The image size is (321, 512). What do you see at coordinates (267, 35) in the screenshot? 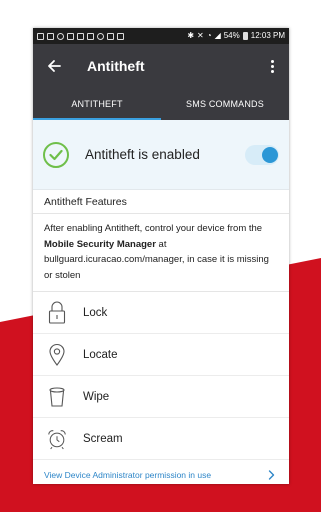
I see `clock: 12:03 PM` at bounding box center [267, 35].